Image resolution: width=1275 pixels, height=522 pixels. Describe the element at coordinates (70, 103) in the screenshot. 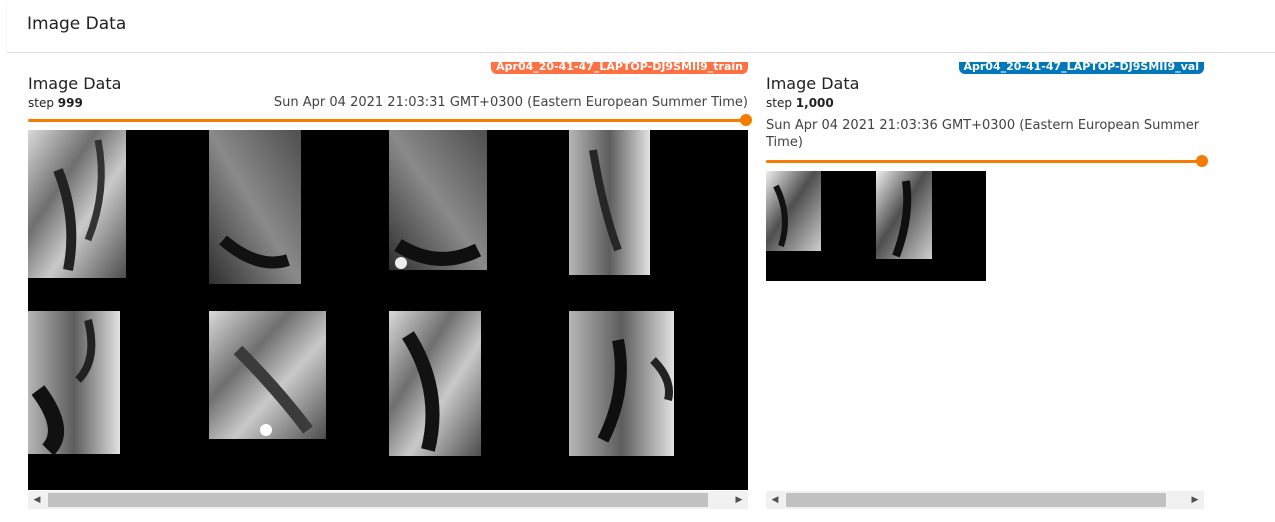

I see `step-value: 999` at that location.